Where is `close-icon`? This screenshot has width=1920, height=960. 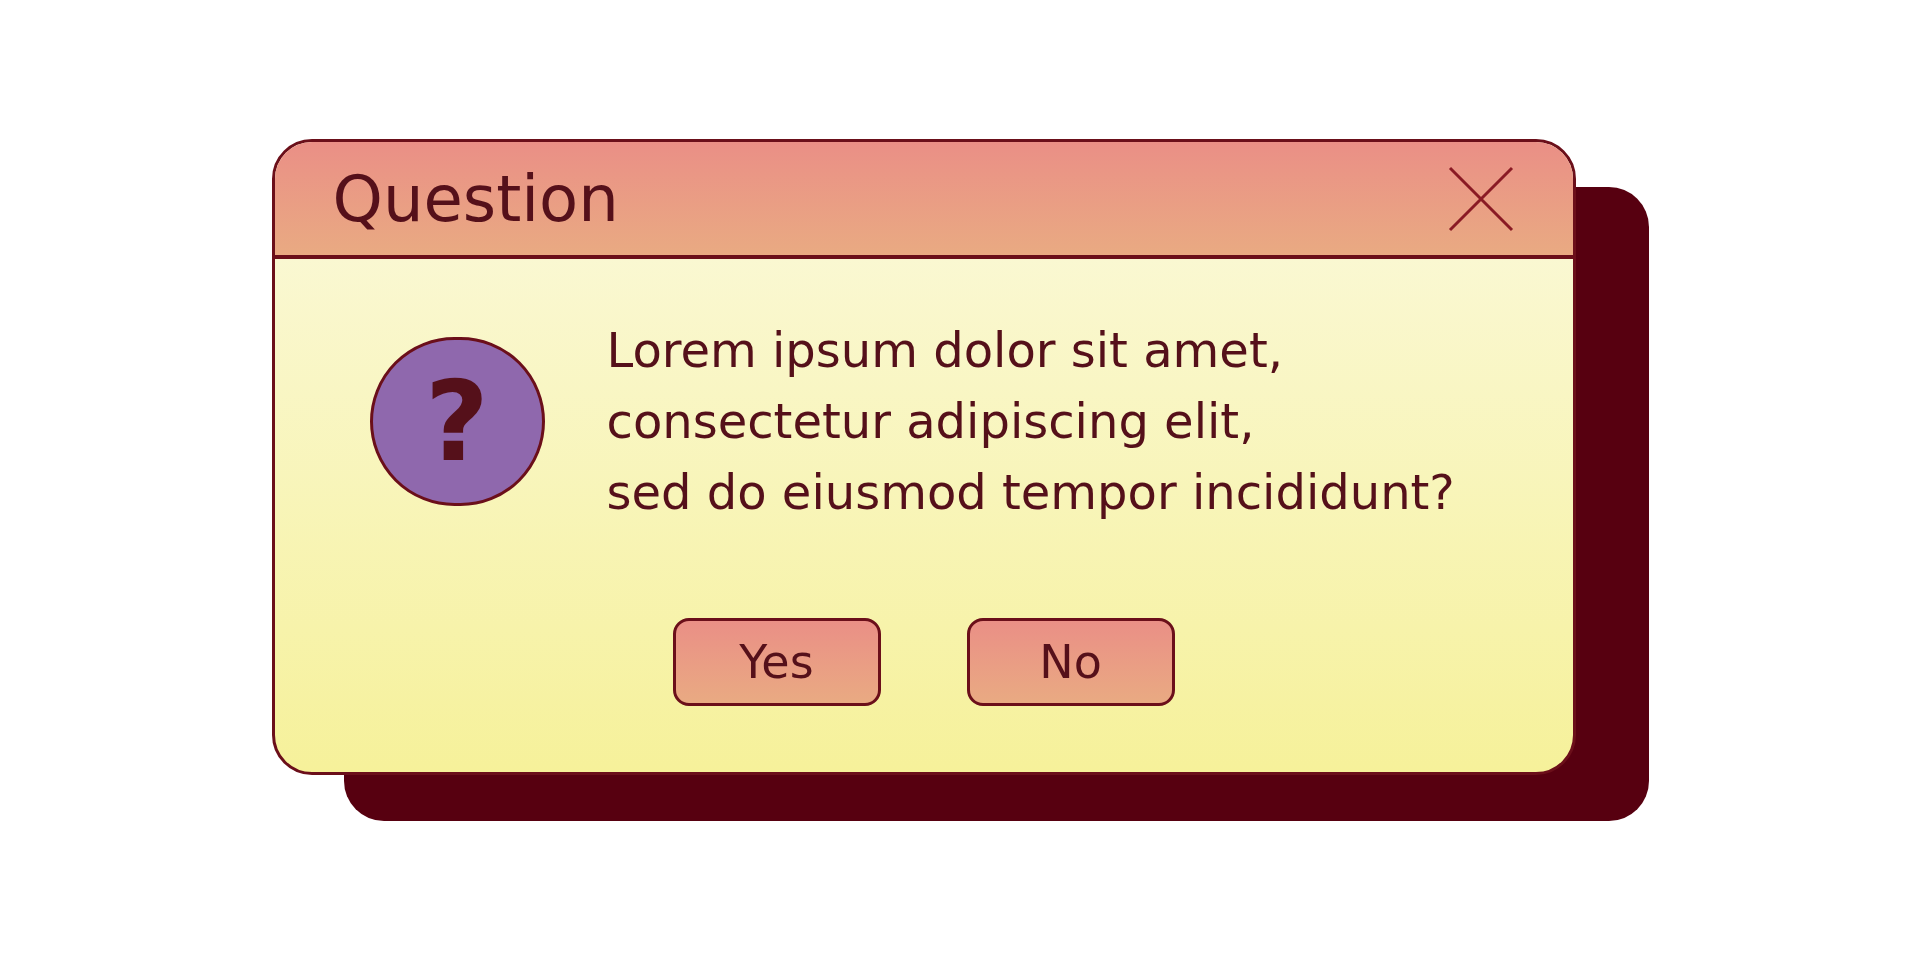 close-icon is located at coordinates (1480, 198).